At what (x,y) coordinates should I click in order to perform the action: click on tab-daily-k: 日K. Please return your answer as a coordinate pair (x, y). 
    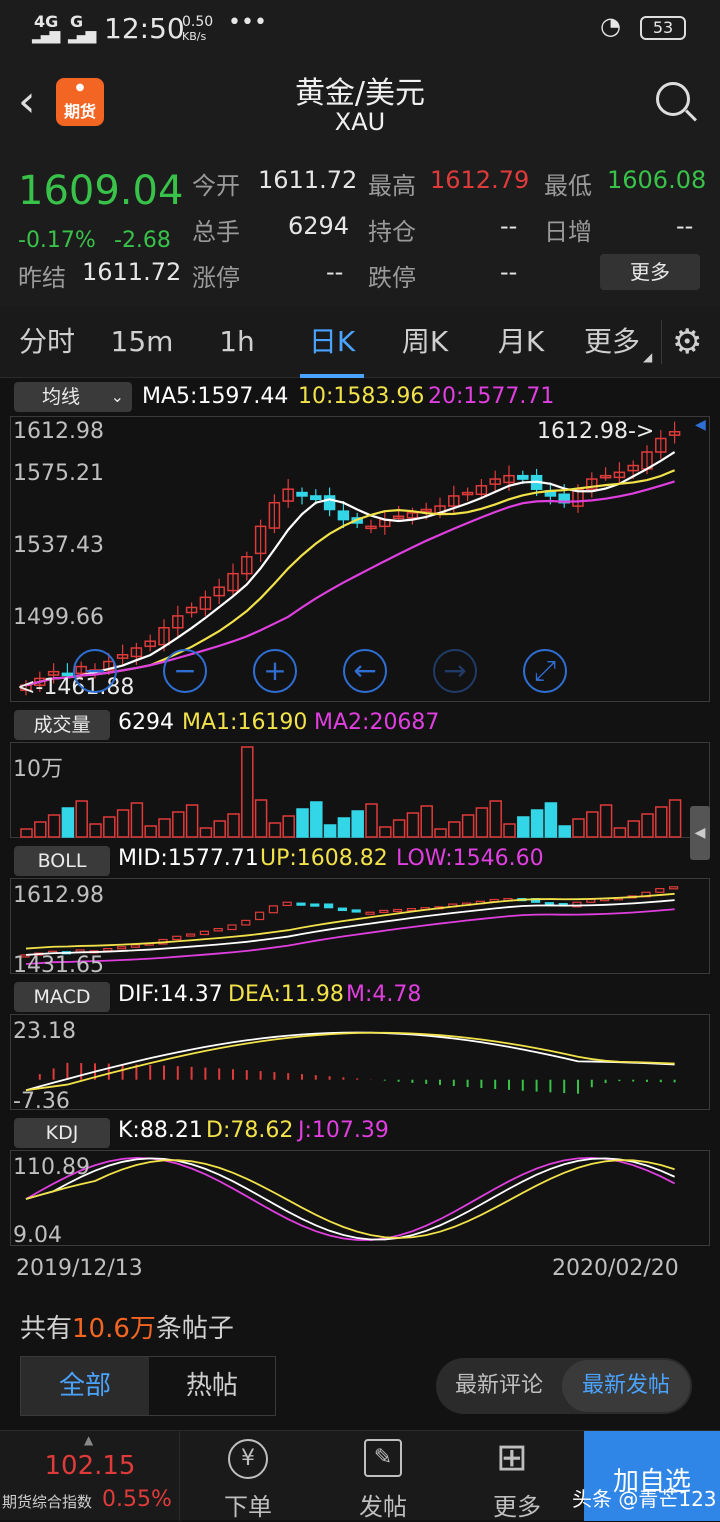
    Looking at the image, I should click on (332, 342).